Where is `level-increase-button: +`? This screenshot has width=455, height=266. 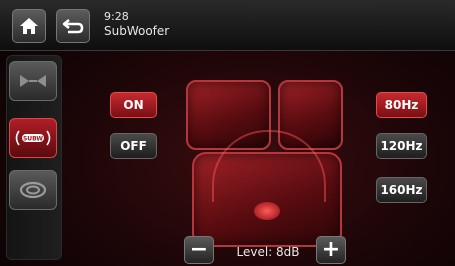 level-increase-button: + is located at coordinates (331, 250).